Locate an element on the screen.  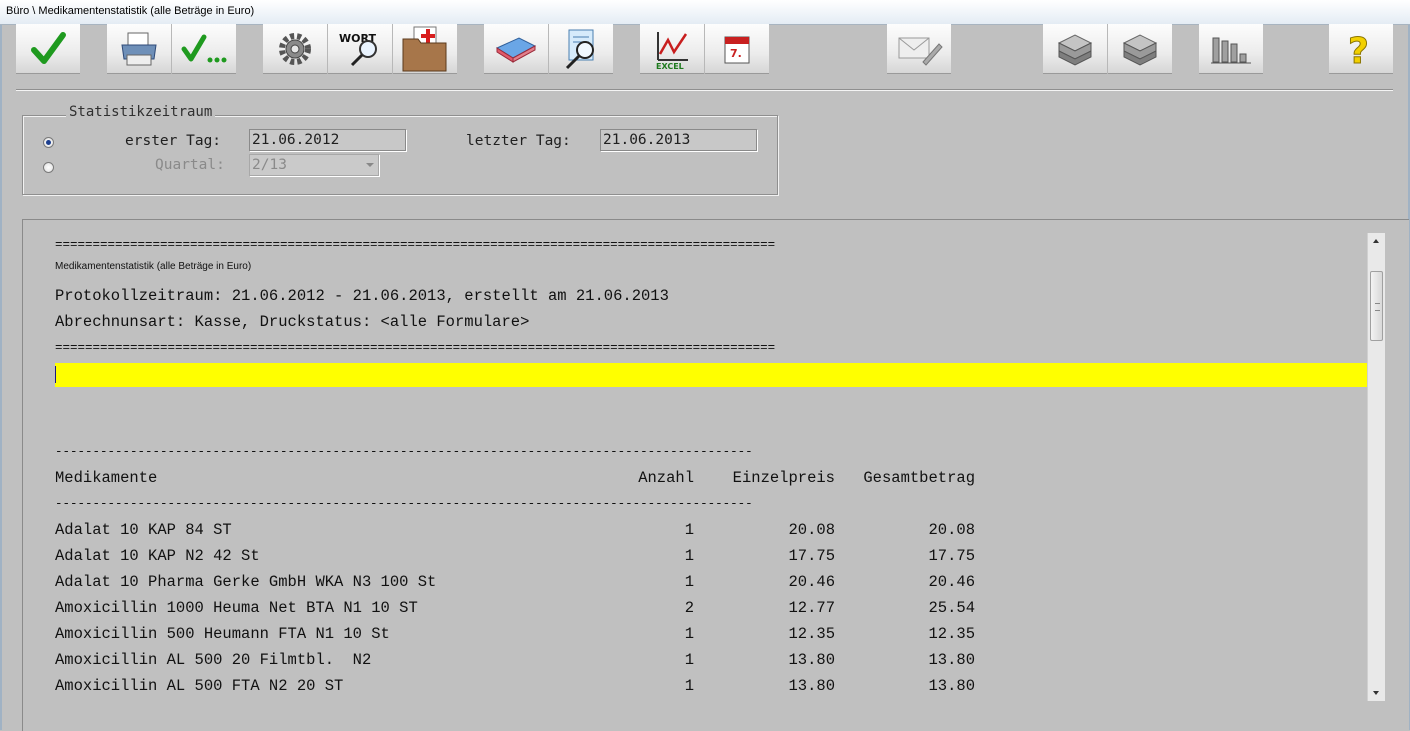
eraser-button is located at coordinates (516, 49).